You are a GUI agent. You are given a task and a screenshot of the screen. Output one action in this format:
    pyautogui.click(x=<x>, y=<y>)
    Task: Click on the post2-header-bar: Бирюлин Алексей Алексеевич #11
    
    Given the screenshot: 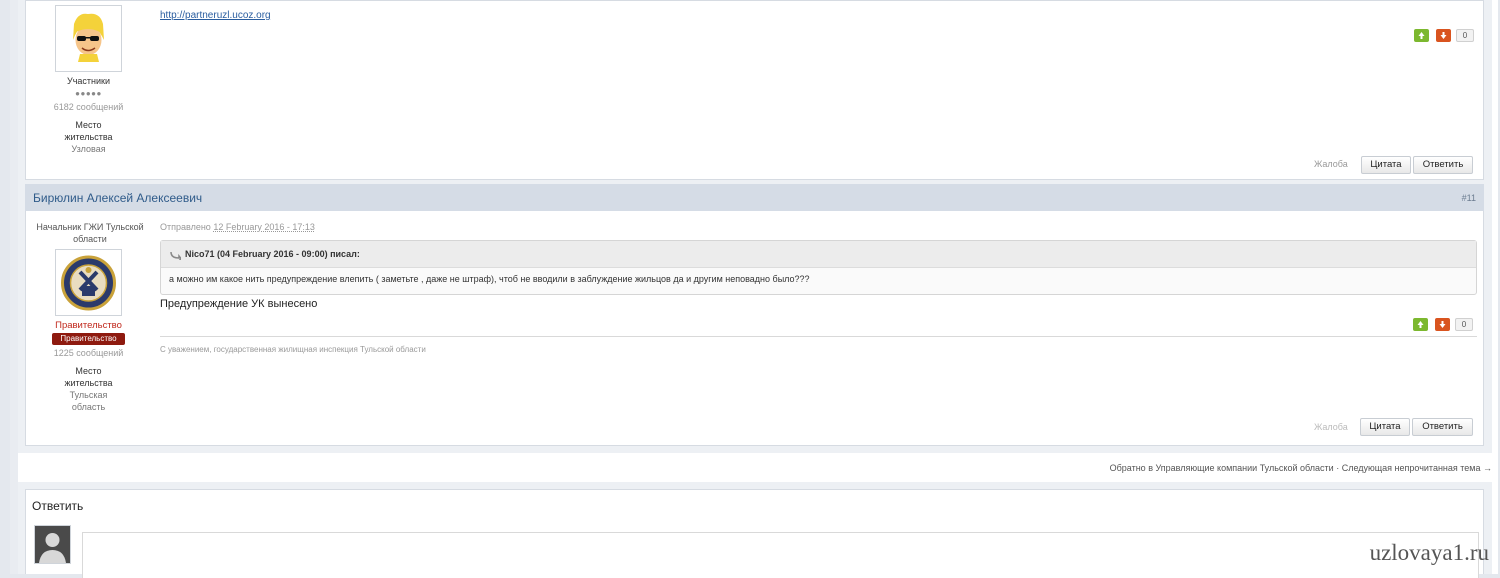 What is the action you would take?
    pyautogui.click(x=754, y=197)
    